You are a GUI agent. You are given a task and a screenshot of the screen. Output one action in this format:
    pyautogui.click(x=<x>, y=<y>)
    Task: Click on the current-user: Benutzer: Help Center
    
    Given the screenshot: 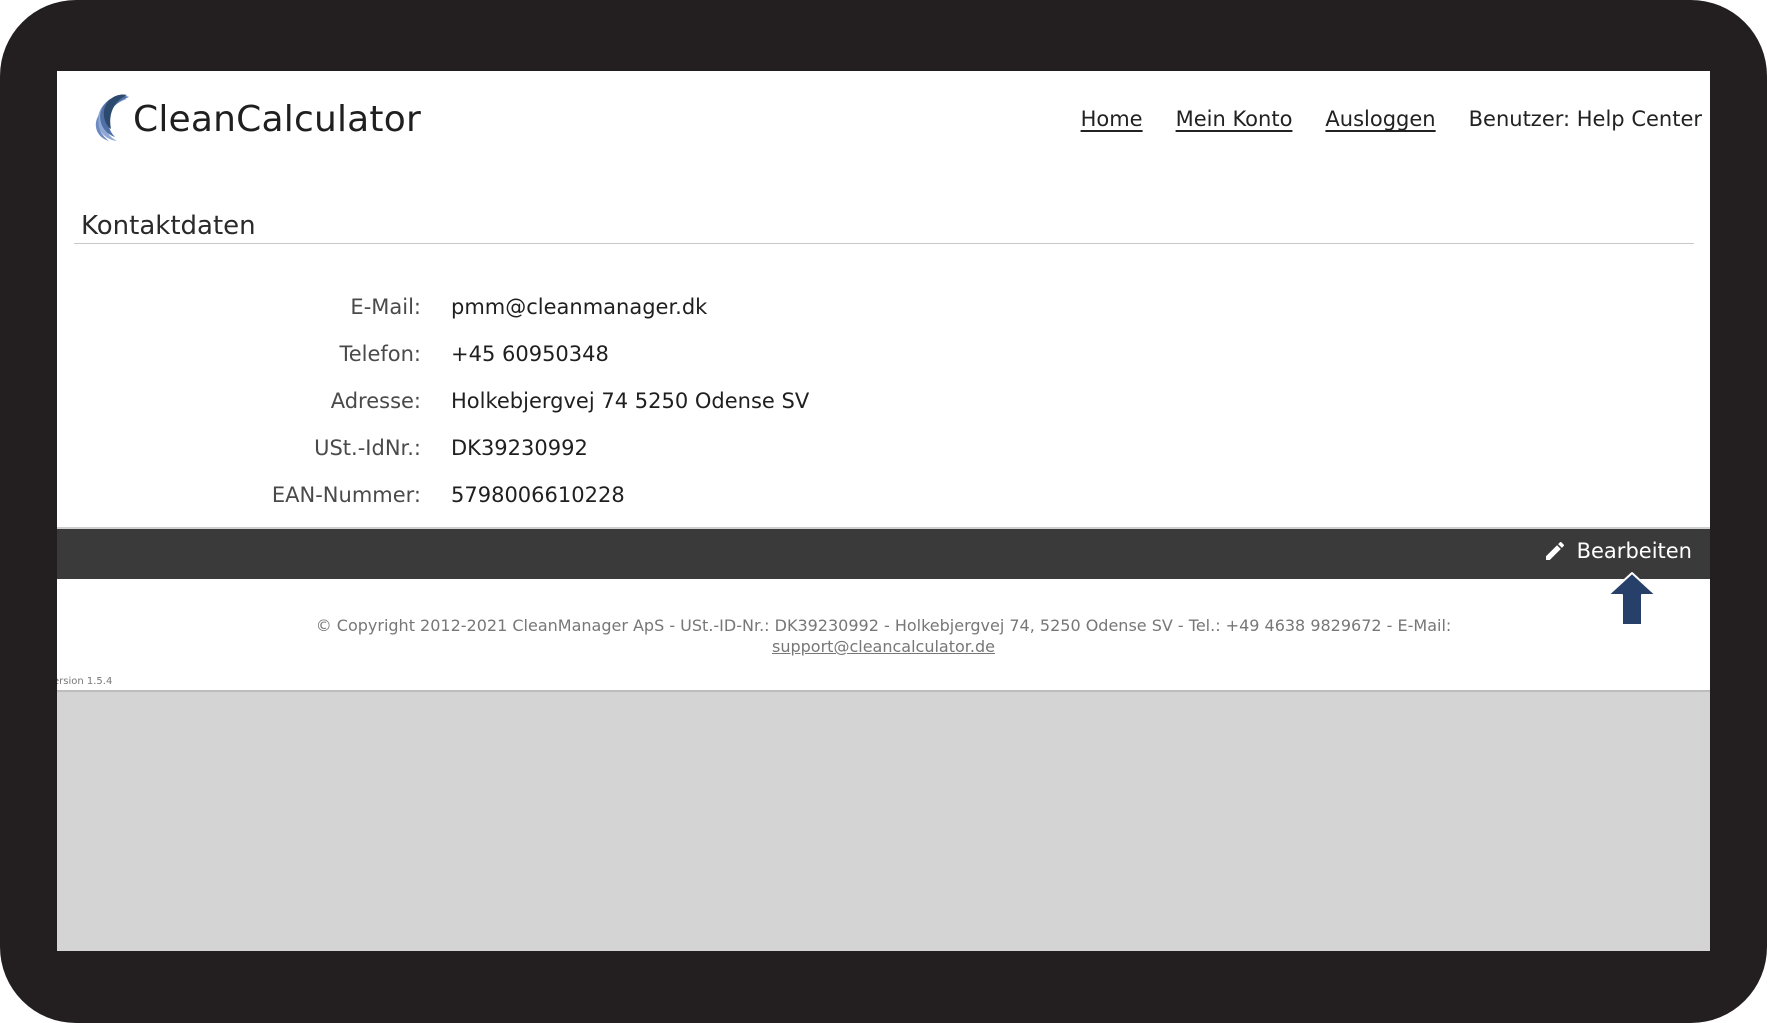 What is the action you would take?
    pyautogui.click(x=1585, y=119)
    